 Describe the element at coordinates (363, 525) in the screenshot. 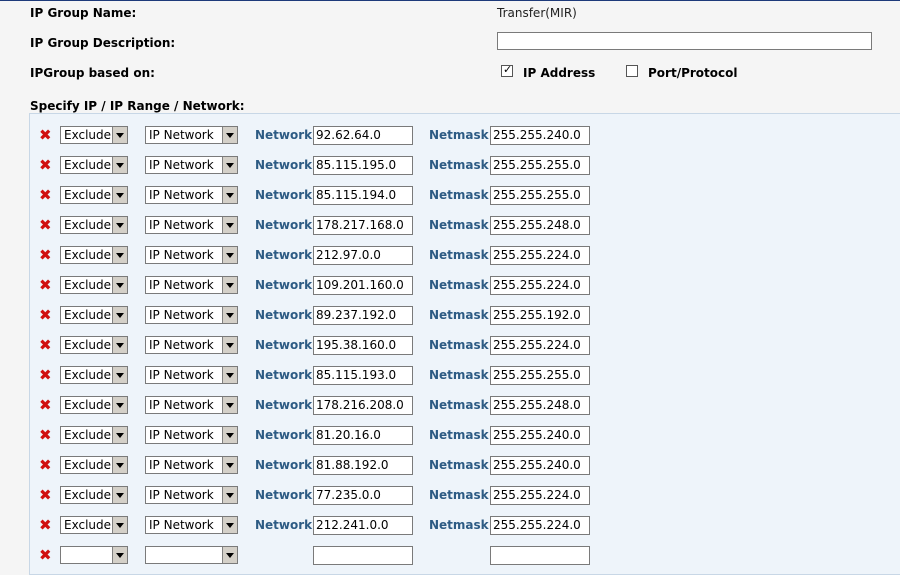

I see `network-input: 212.241.0.0` at that location.